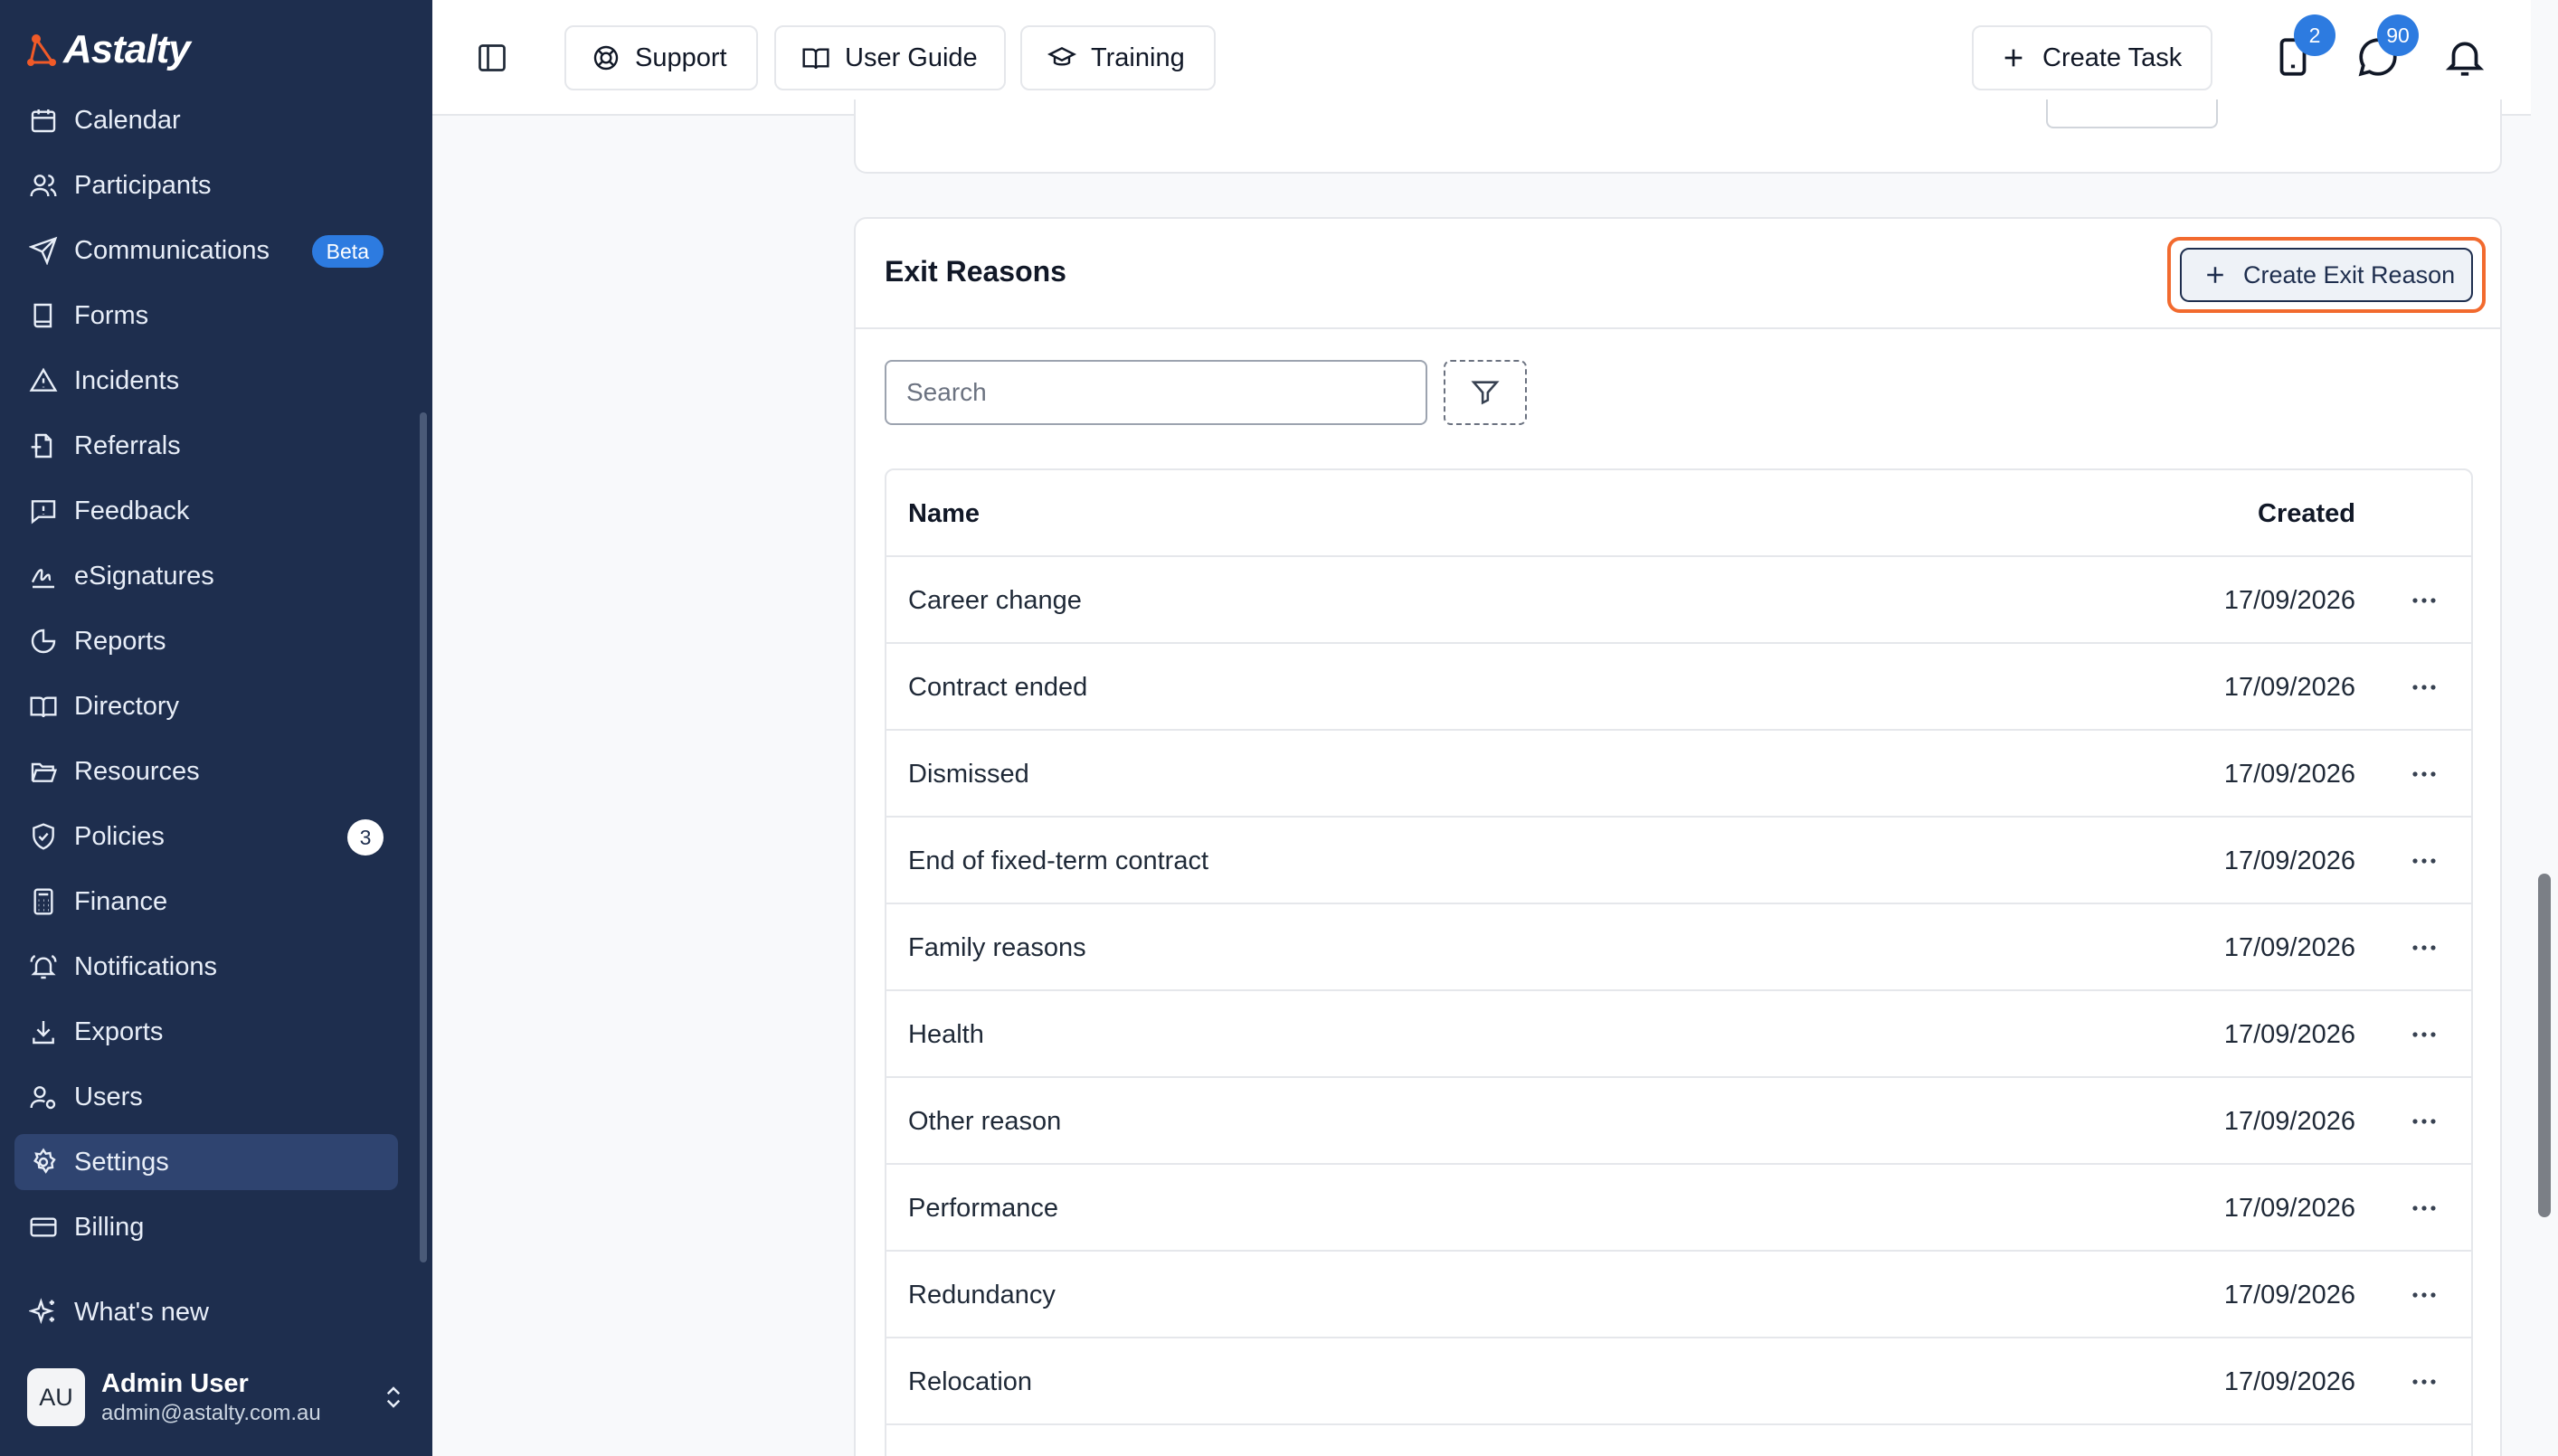  I want to click on sidebar-item-policies: Policies 3, so click(206, 836).